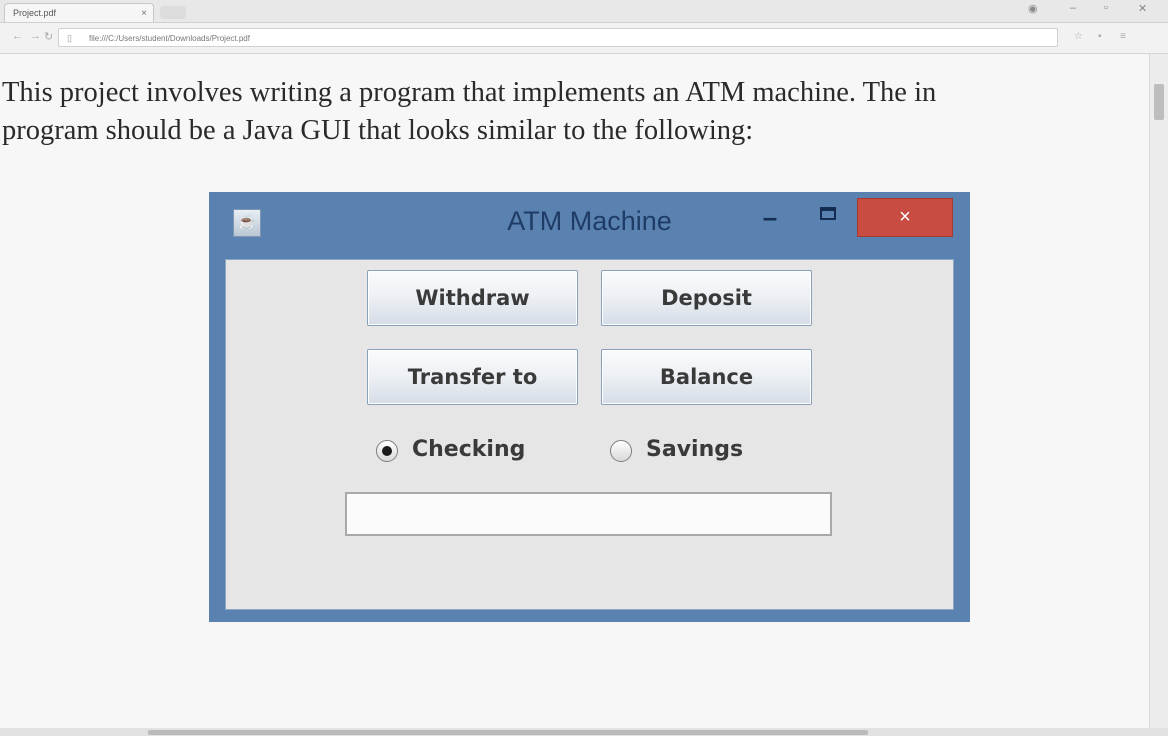  What do you see at coordinates (79, 12) in the screenshot?
I see `browser-tab: Project.pdf ×` at bounding box center [79, 12].